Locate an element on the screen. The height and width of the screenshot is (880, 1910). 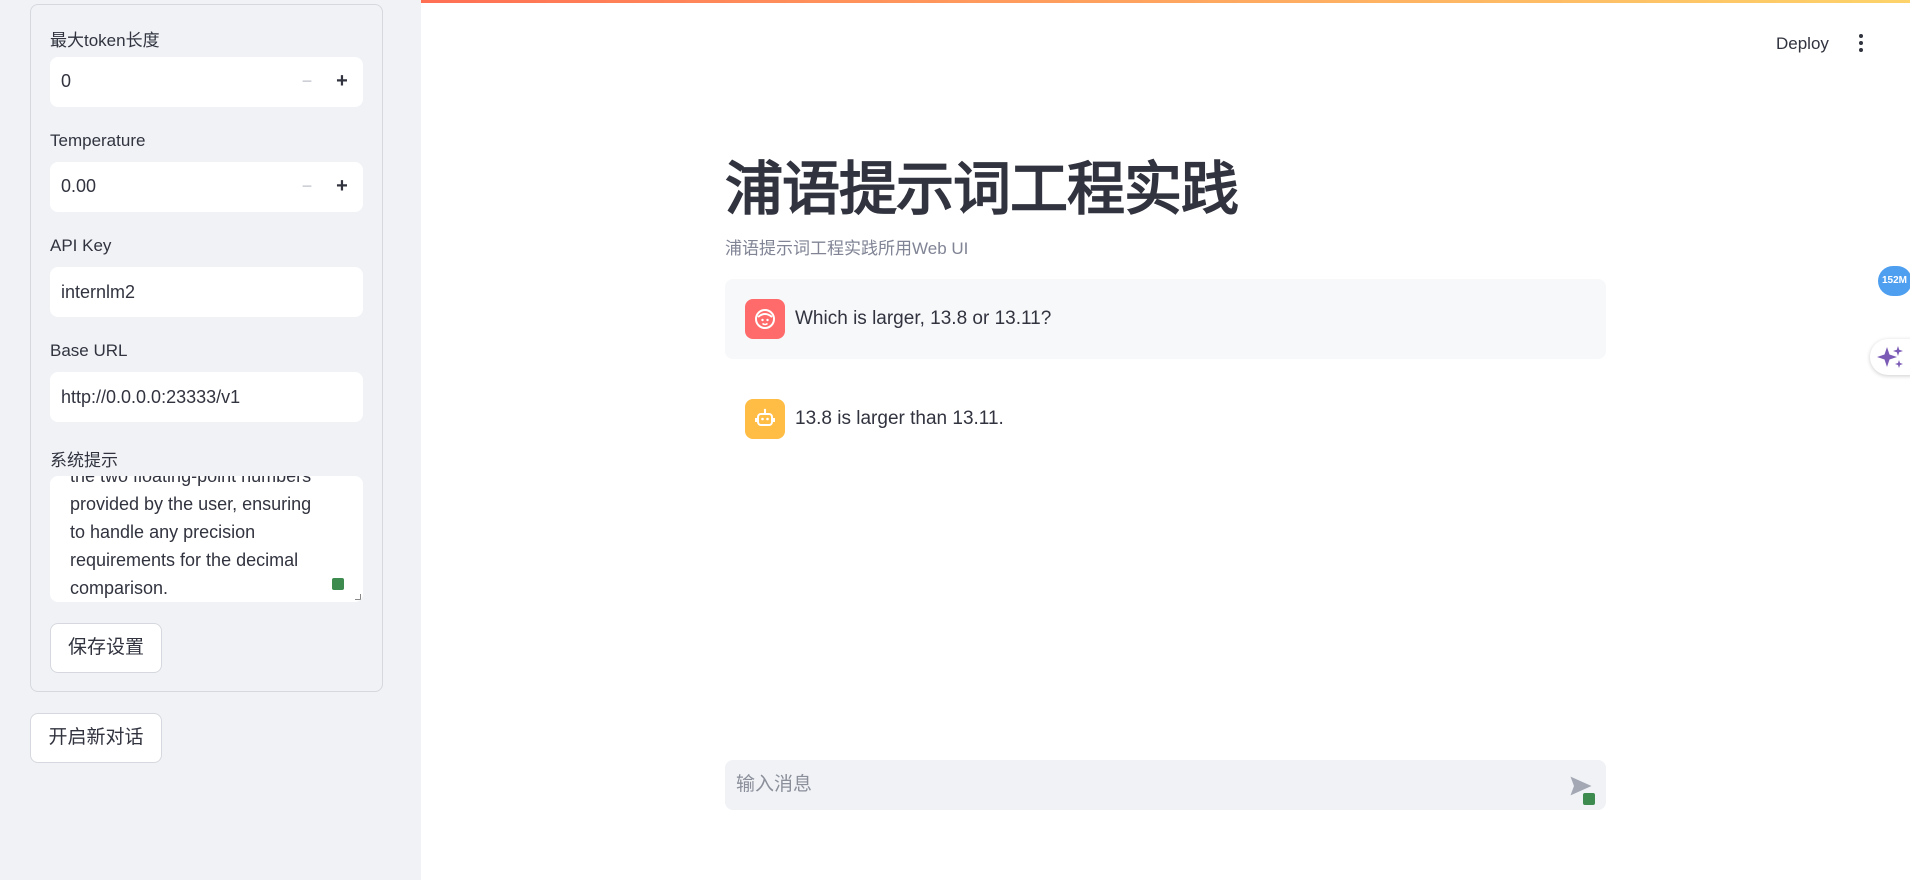
temperature-decrement-button: − is located at coordinates (307, 186).